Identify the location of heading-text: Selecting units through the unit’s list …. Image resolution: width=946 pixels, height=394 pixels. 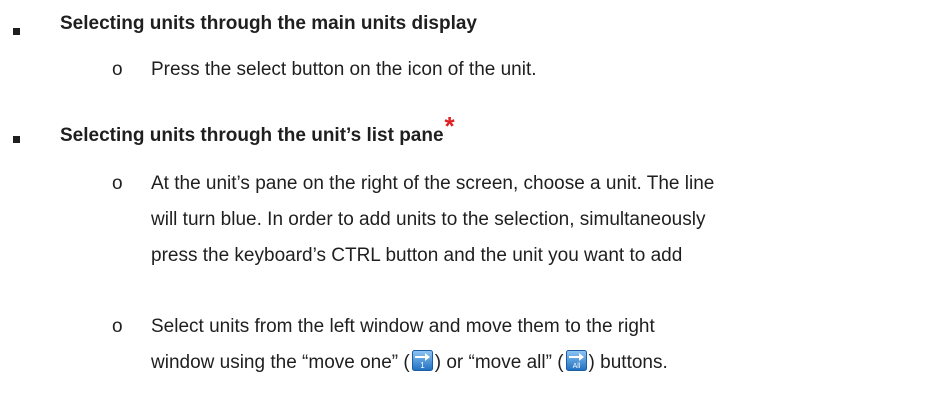
(252, 135).